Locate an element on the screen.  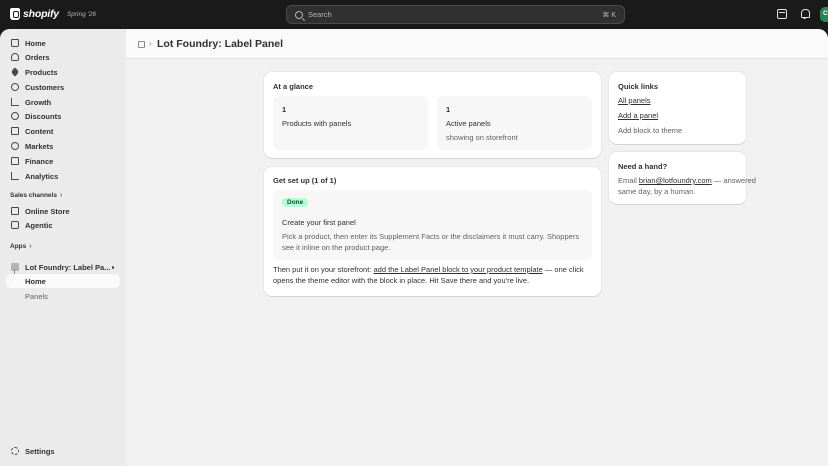
search-placeholder: Search is located at coordinates (320, 14).